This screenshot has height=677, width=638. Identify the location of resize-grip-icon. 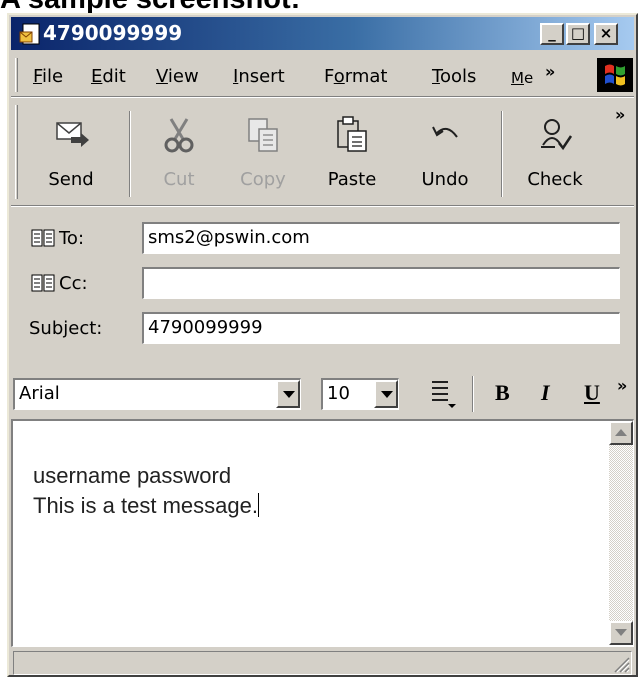
(621, 664).